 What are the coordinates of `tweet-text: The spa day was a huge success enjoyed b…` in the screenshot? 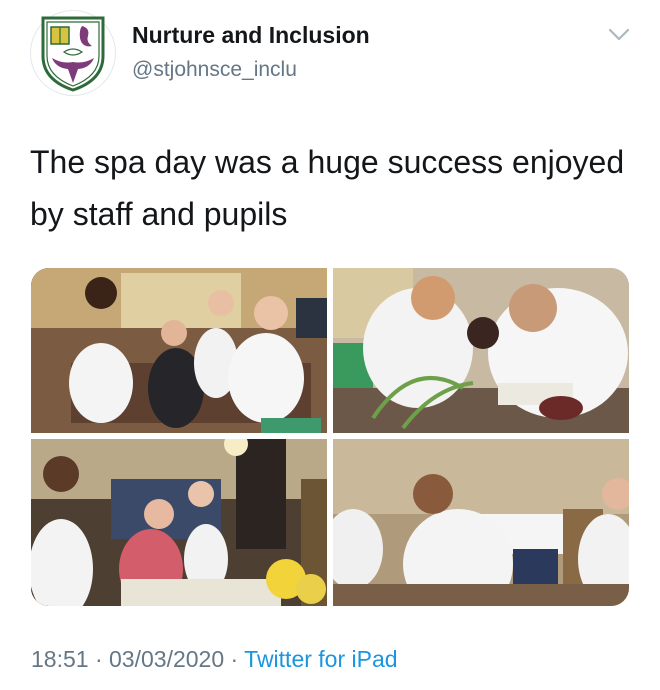 It's located at (327, 188).